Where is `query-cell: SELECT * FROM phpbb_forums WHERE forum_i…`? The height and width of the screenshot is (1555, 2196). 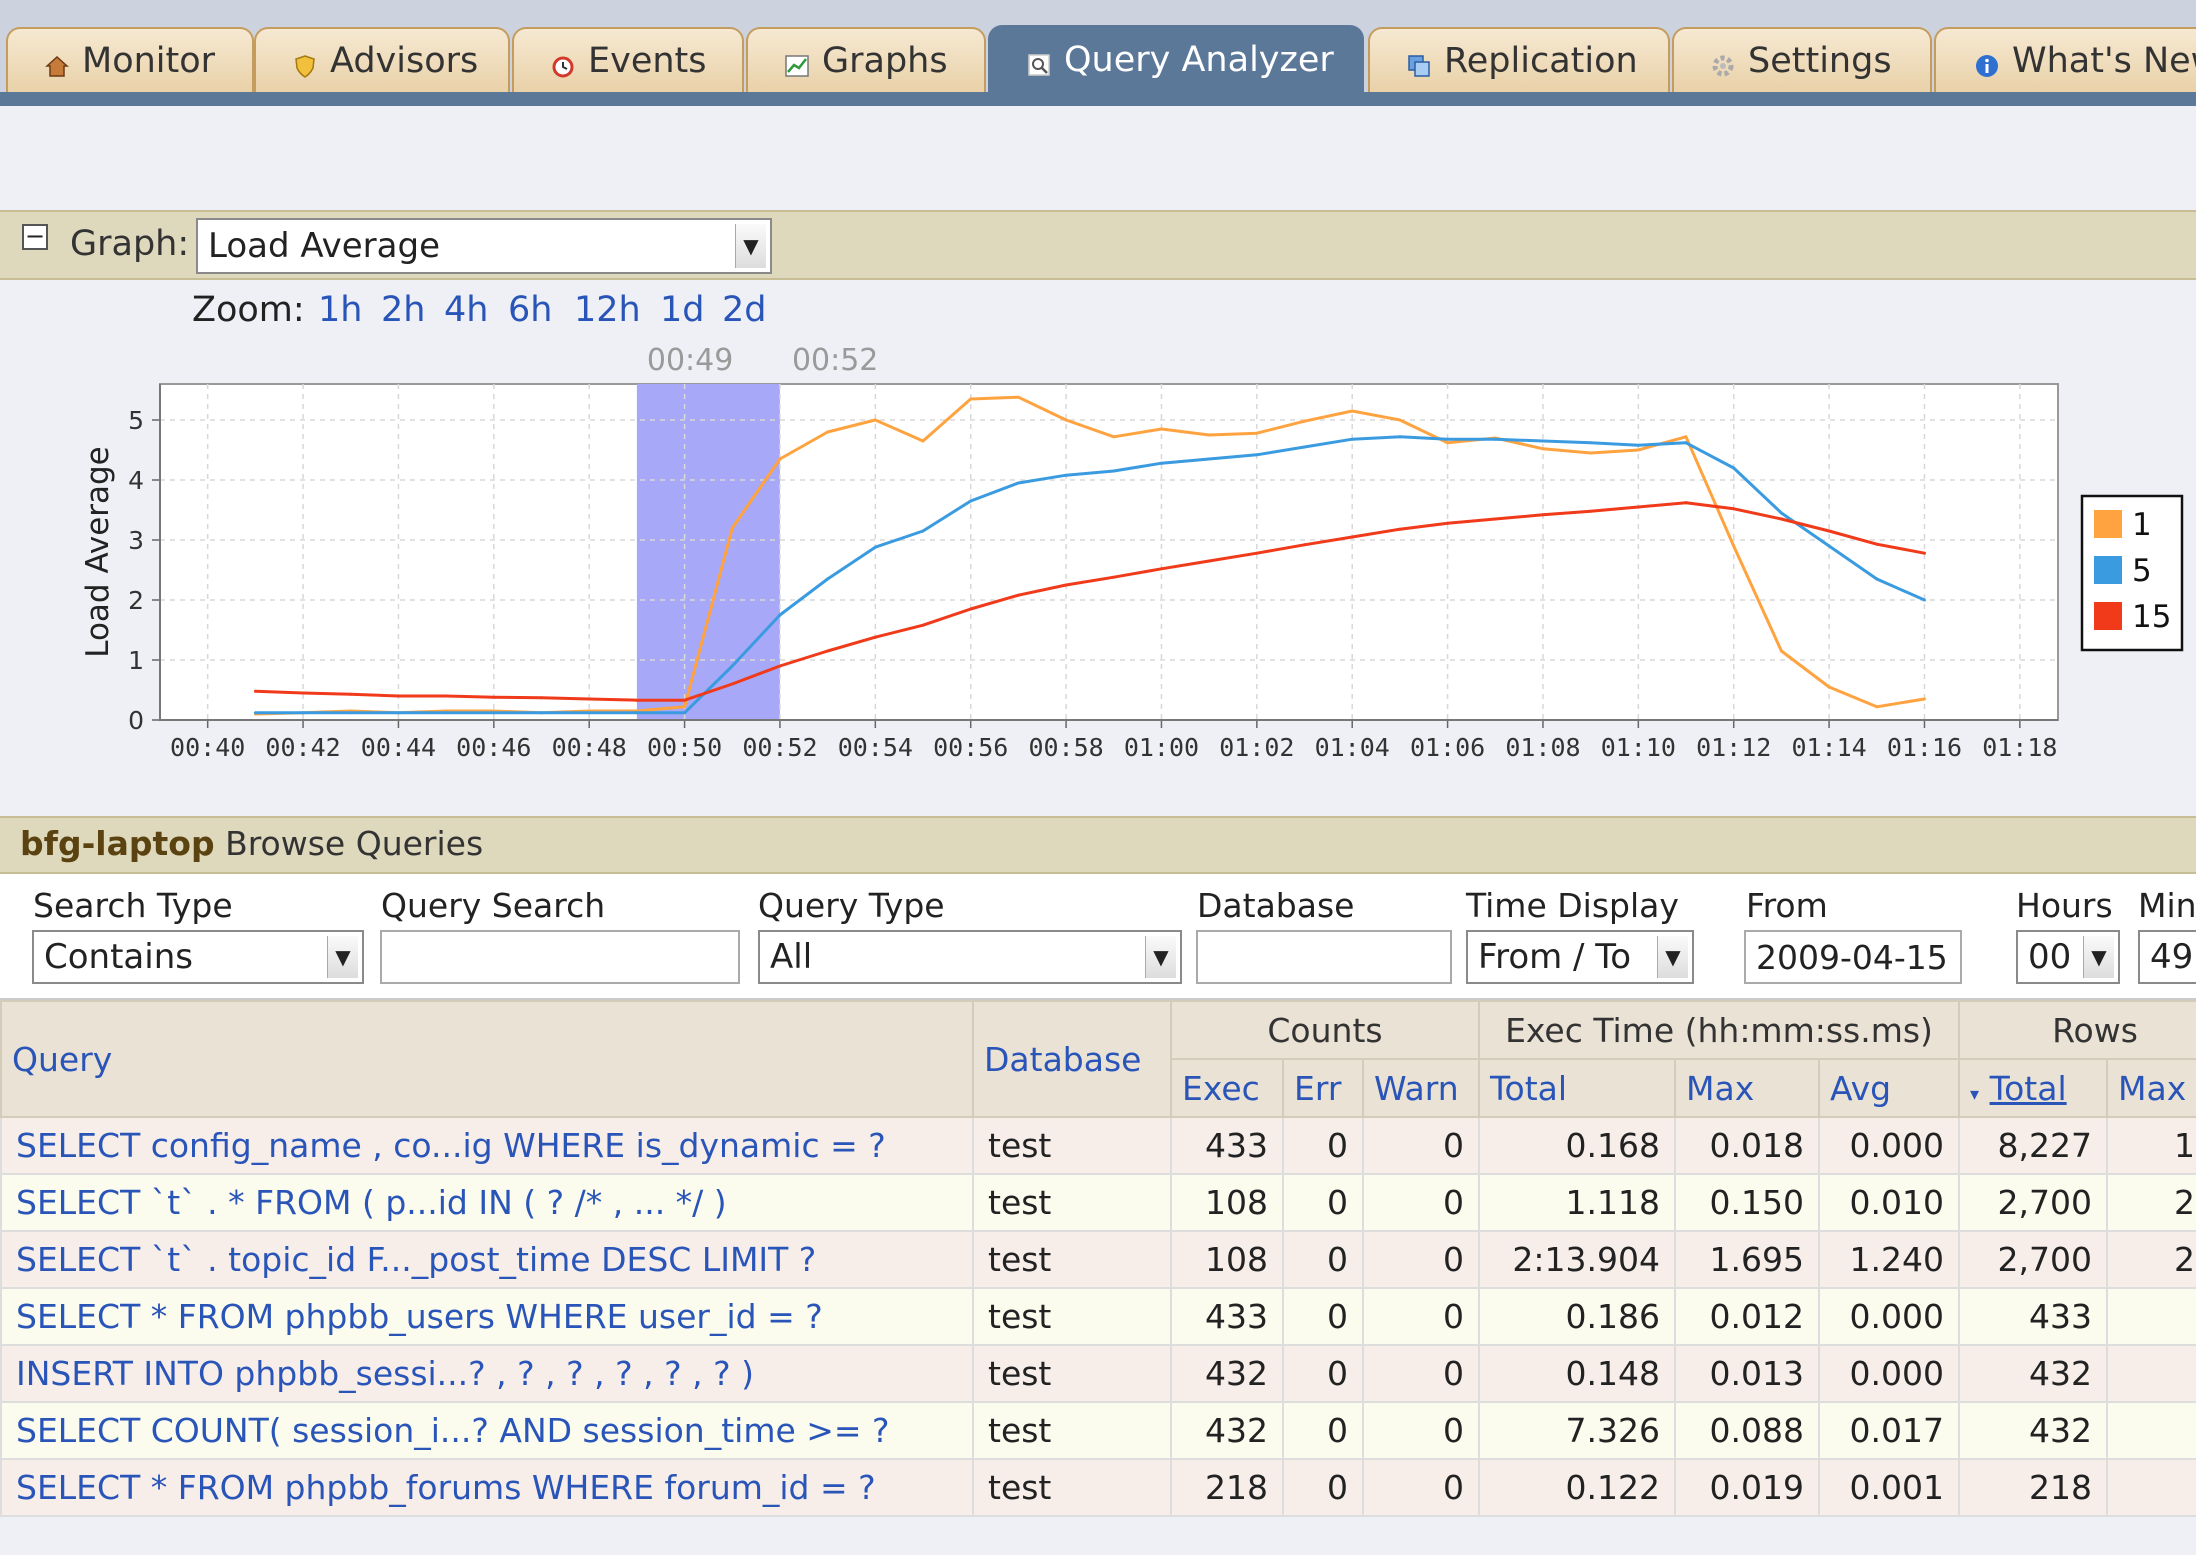
query-cell: SELECT * FROM phpbb_forums WHERE forum_i… is located at coordinates (487, 1487).